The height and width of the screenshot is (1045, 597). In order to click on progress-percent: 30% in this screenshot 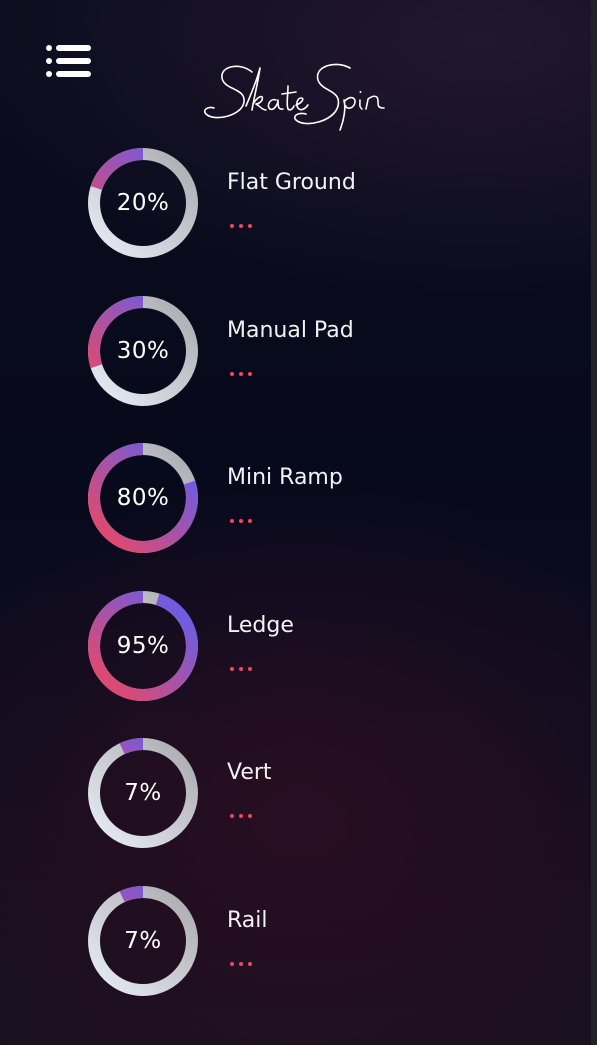, I will do `click(143, 350)`.